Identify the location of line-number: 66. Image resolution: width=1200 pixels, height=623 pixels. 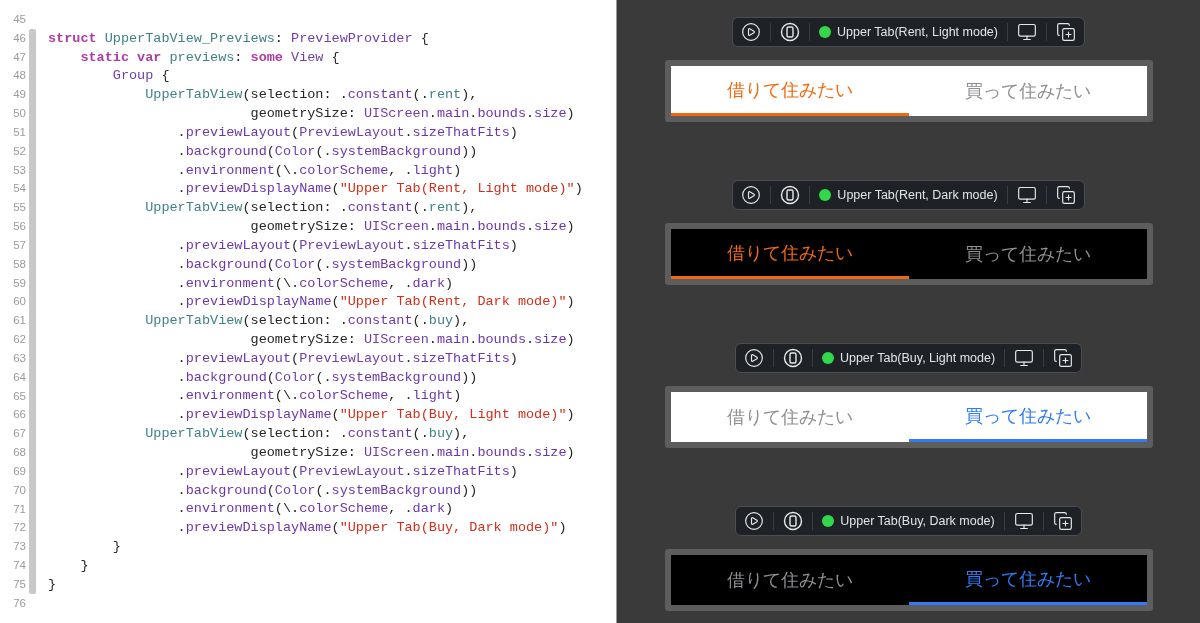
(19, 415).